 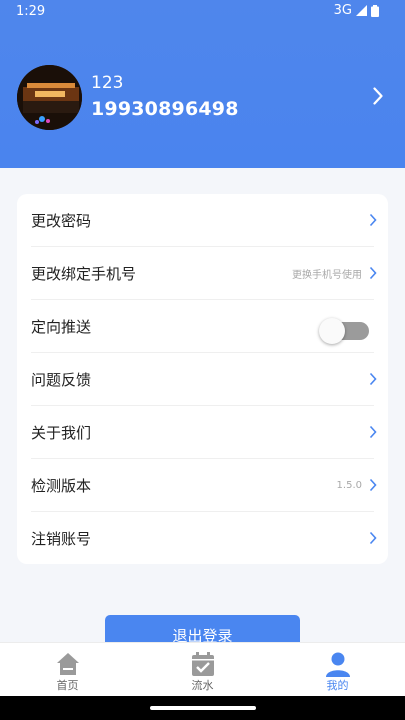 What do you see at coordinates (349, 485) in the screenshot?
I see `version-number: 1.5.0` at bounding box center [349, 485].